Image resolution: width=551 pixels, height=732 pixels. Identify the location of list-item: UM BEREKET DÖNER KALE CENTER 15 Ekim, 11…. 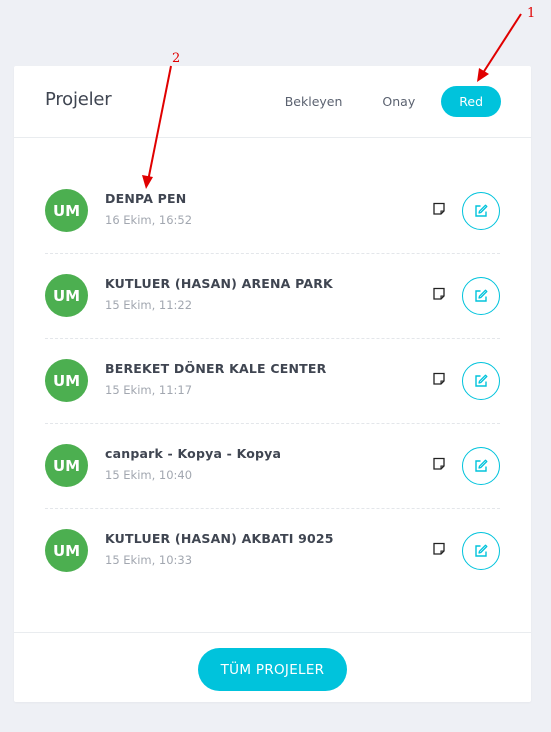
(272, 381).